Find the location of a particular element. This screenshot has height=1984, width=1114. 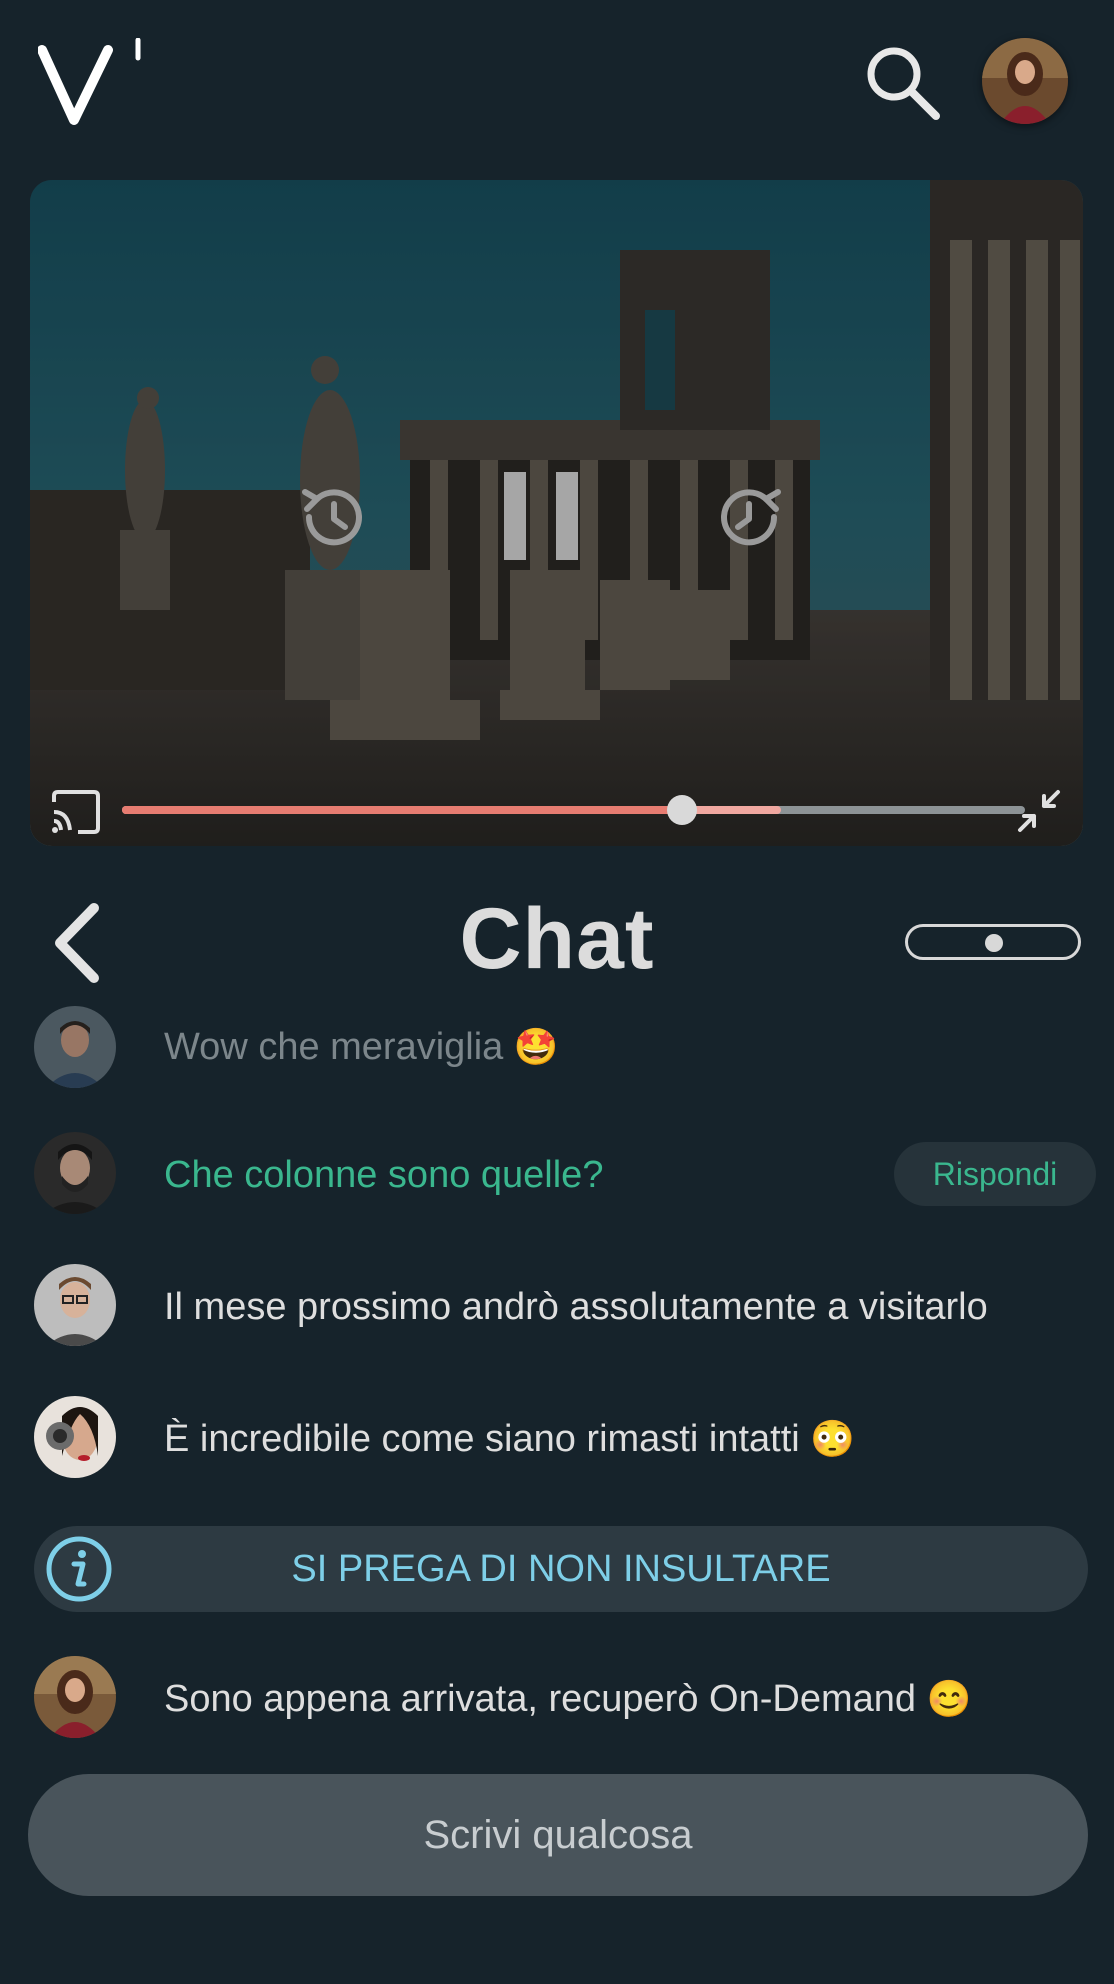

chat-message: Wow che meraviglia 🤩 is located at coordinates (557, 1047).